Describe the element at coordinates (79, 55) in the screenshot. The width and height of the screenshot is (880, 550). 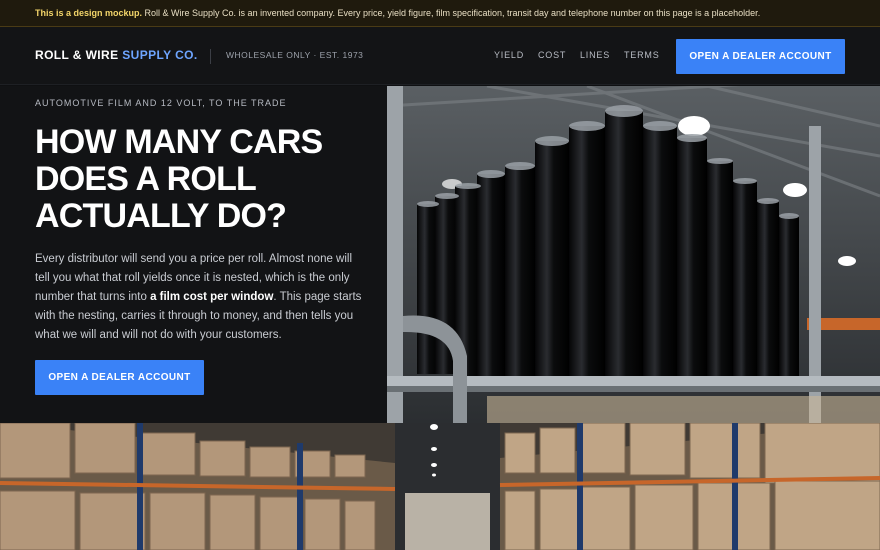
I see `brand-name: ROLL & WIRE` at that location.